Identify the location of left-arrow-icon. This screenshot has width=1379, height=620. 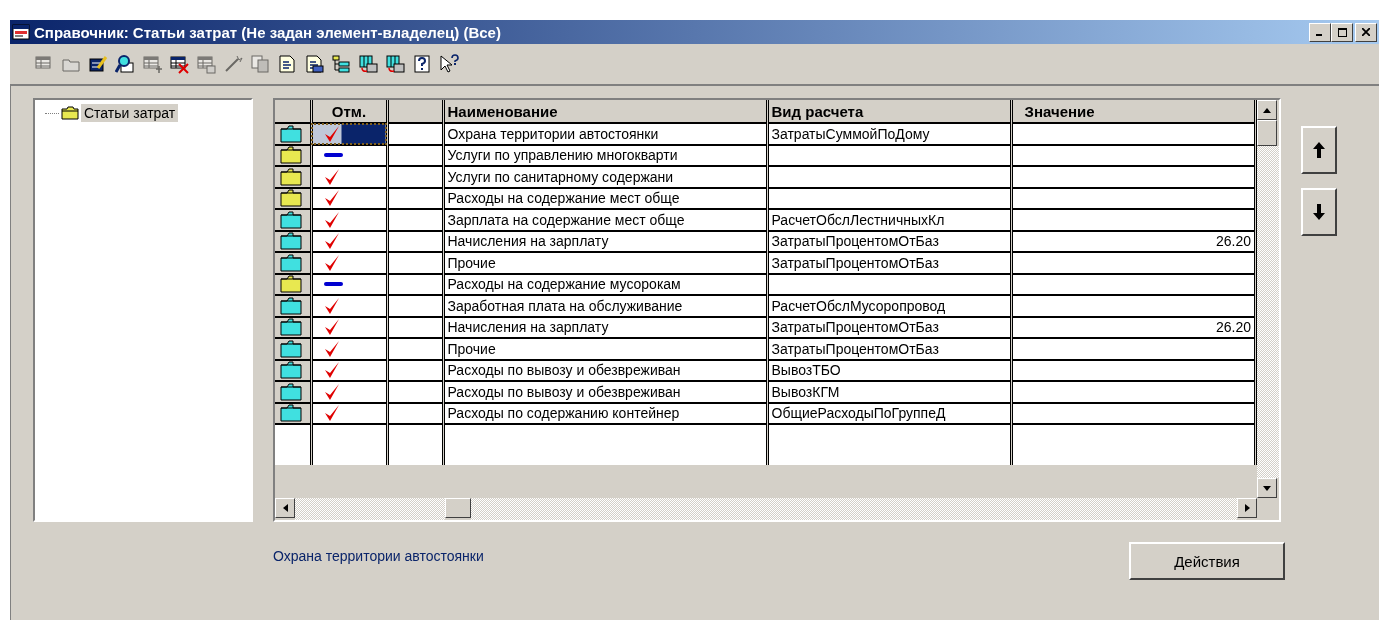
(285, 508).